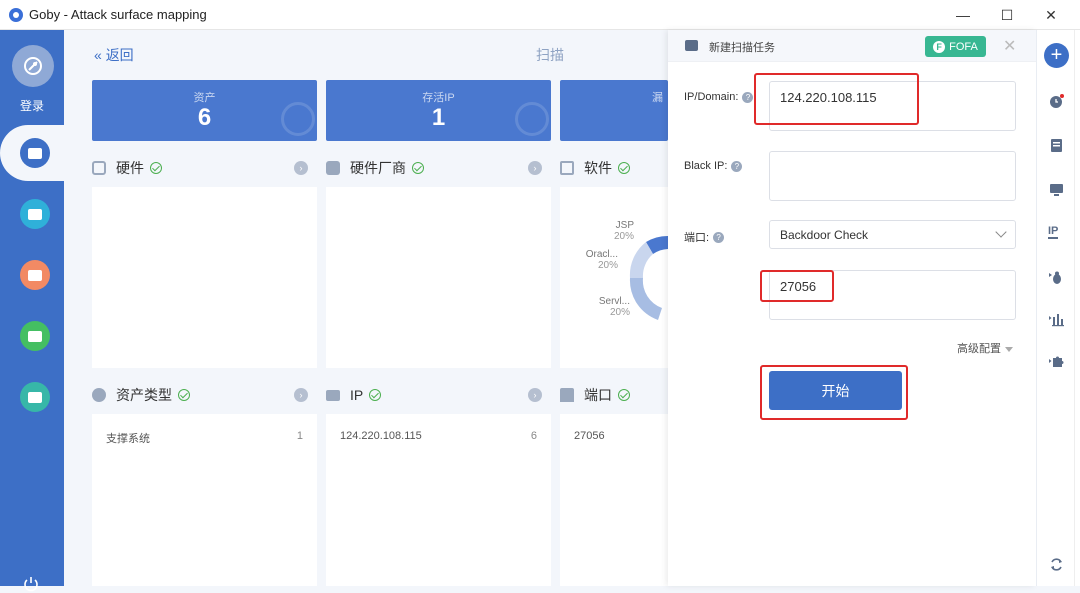 This screenshot has width=1080, height=593. Describe the element at coordinates (99, 168) in the screenshot. I see `chip-icon` at that location.